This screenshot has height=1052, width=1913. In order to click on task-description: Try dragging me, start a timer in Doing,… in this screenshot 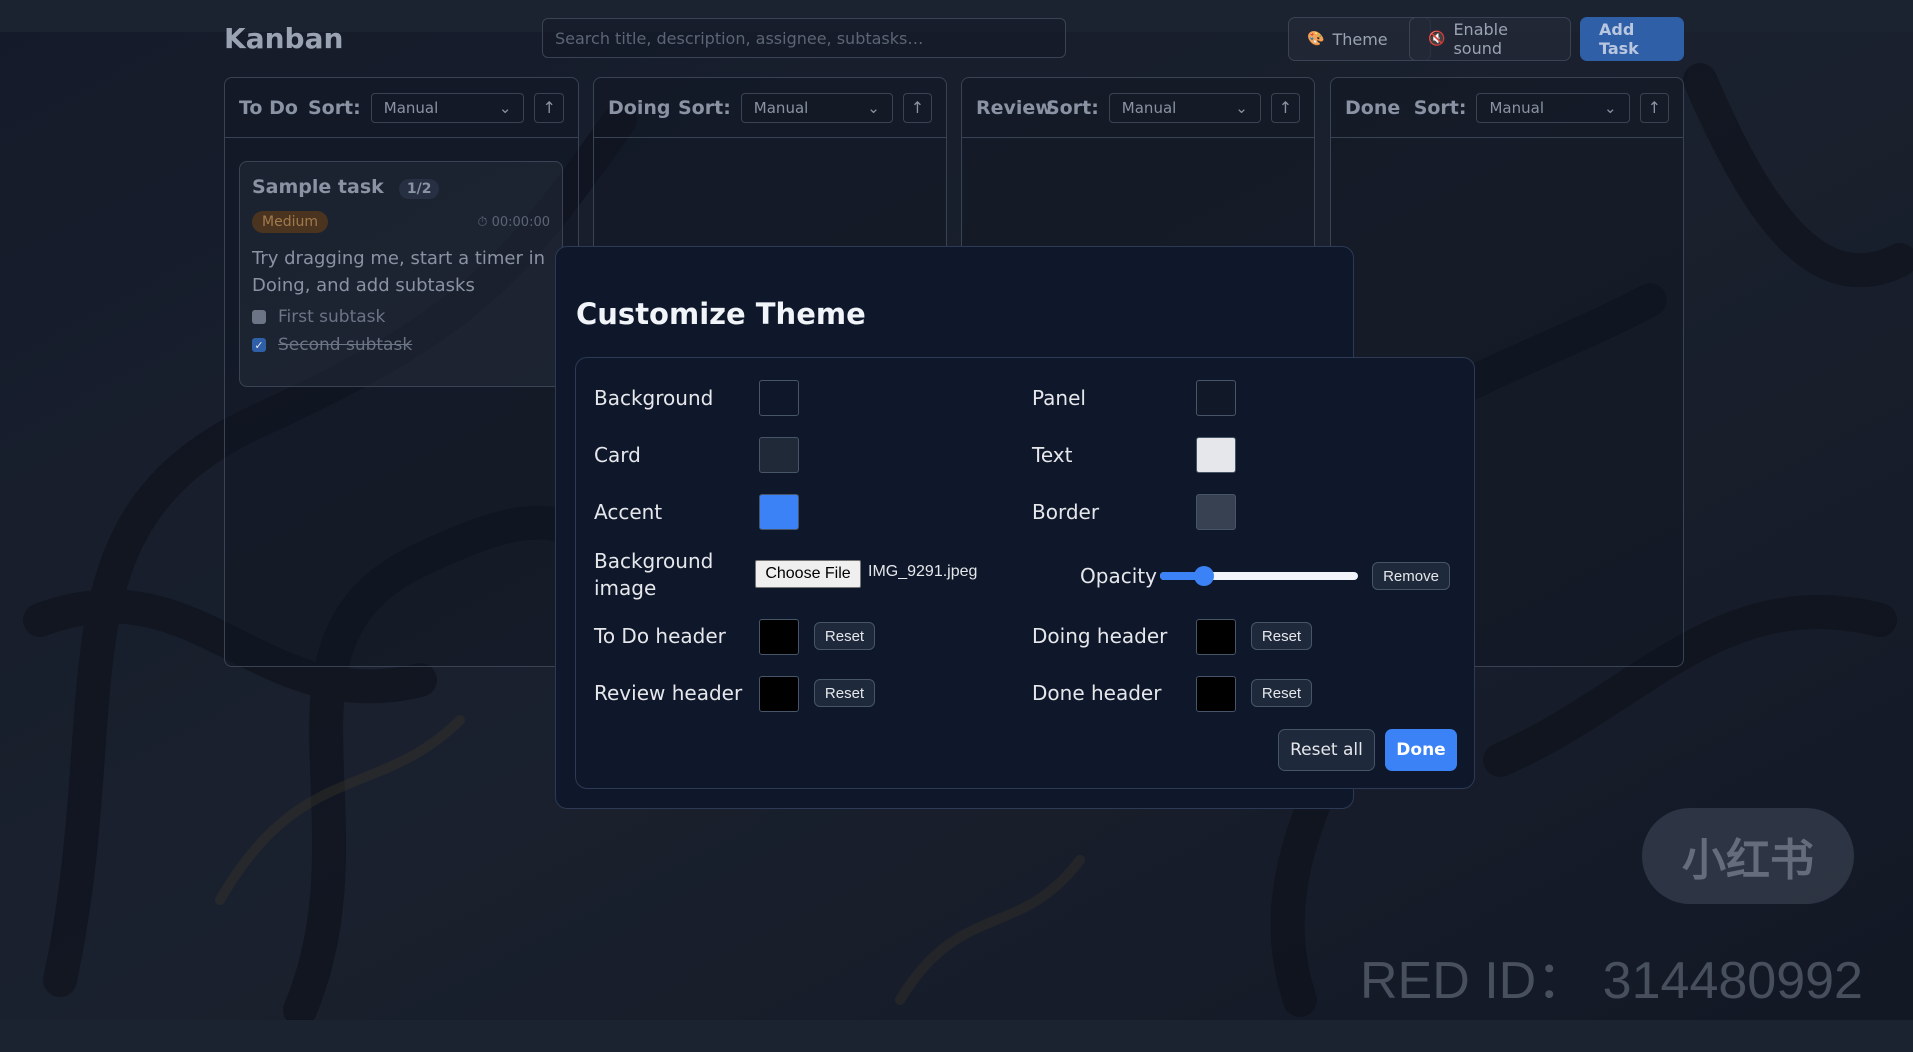, I will do `click(399, 272)`.